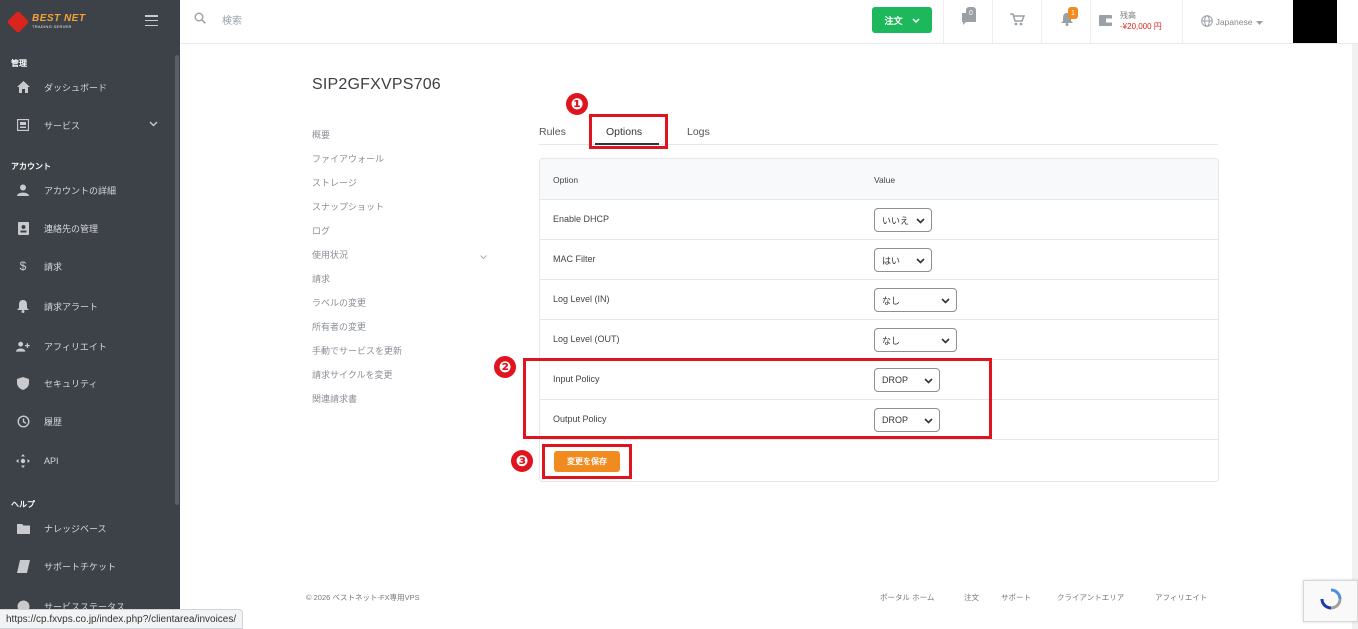  What do you see at coordinates (52, 26) in the screenshot?
I see `logo-subtitle: TRADING SERVER` at bounding box center [52, 26].